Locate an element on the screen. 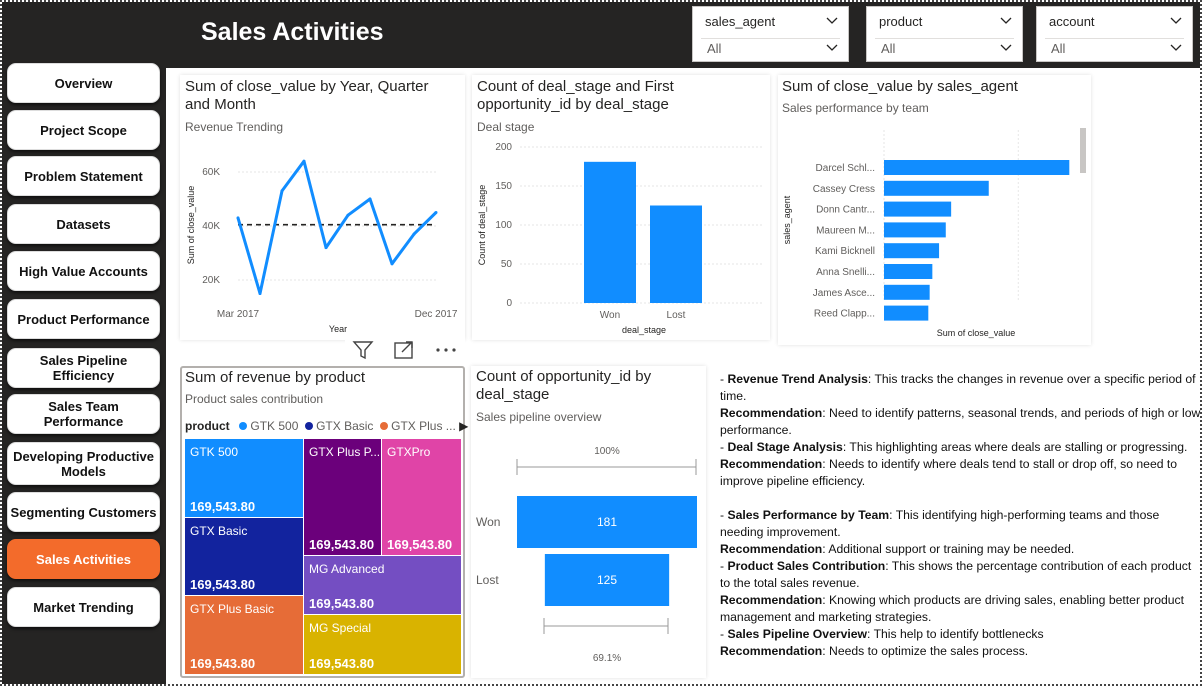  nav-button: Product Performance is located at coordinates (83, 319).